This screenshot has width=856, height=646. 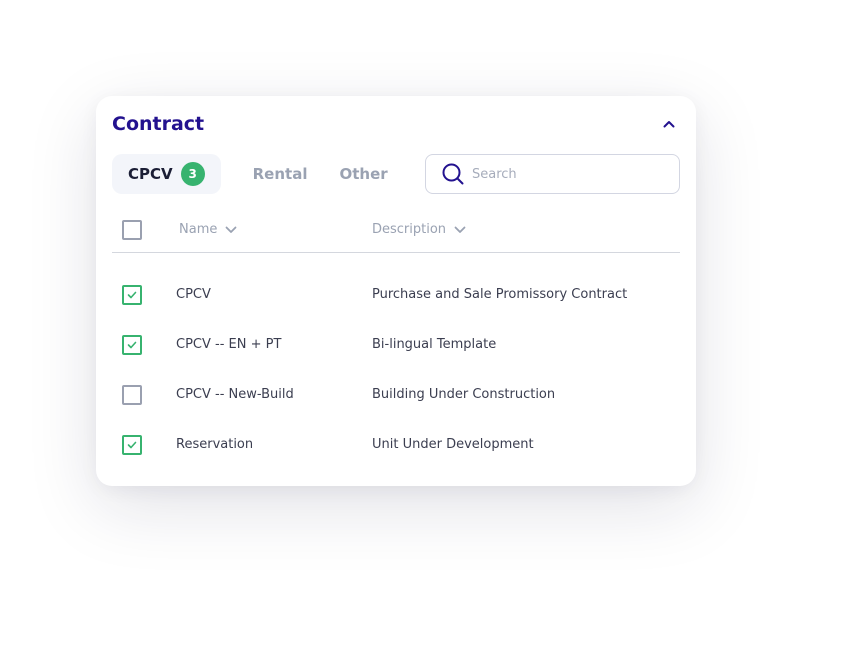 What do you see at coordinates (567, 174) in the screenshot?
I see `search-input` at bounding box center [567, 174].